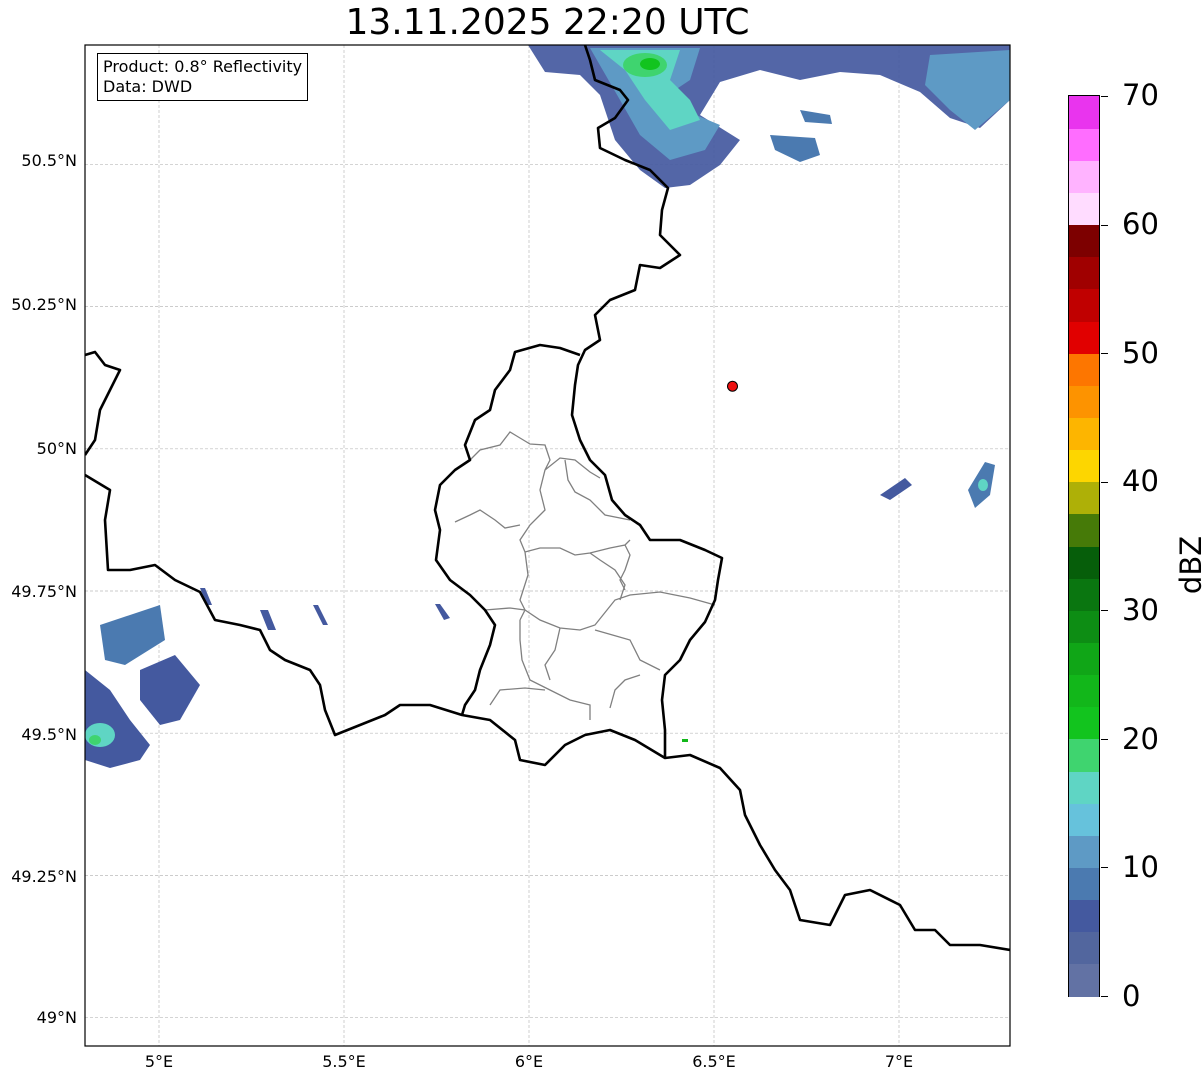  What do you see at coordinates (49, 734) in the screenshot?
I see `lat-tick-label: 49.5°N` at bounding box center [49, 734].